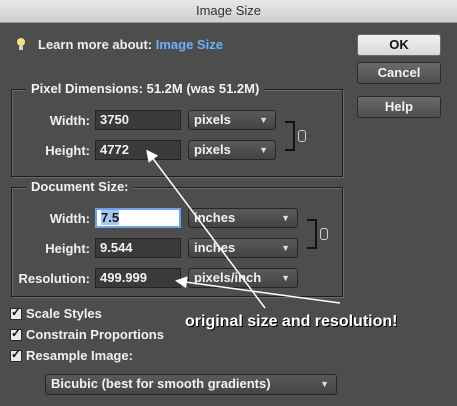 The image size is (457, 406). What do you see at coordinates (291, 321) in the screenshot?
I see `annotation-text: original size and resolution!` at bounding box center [291, 321].